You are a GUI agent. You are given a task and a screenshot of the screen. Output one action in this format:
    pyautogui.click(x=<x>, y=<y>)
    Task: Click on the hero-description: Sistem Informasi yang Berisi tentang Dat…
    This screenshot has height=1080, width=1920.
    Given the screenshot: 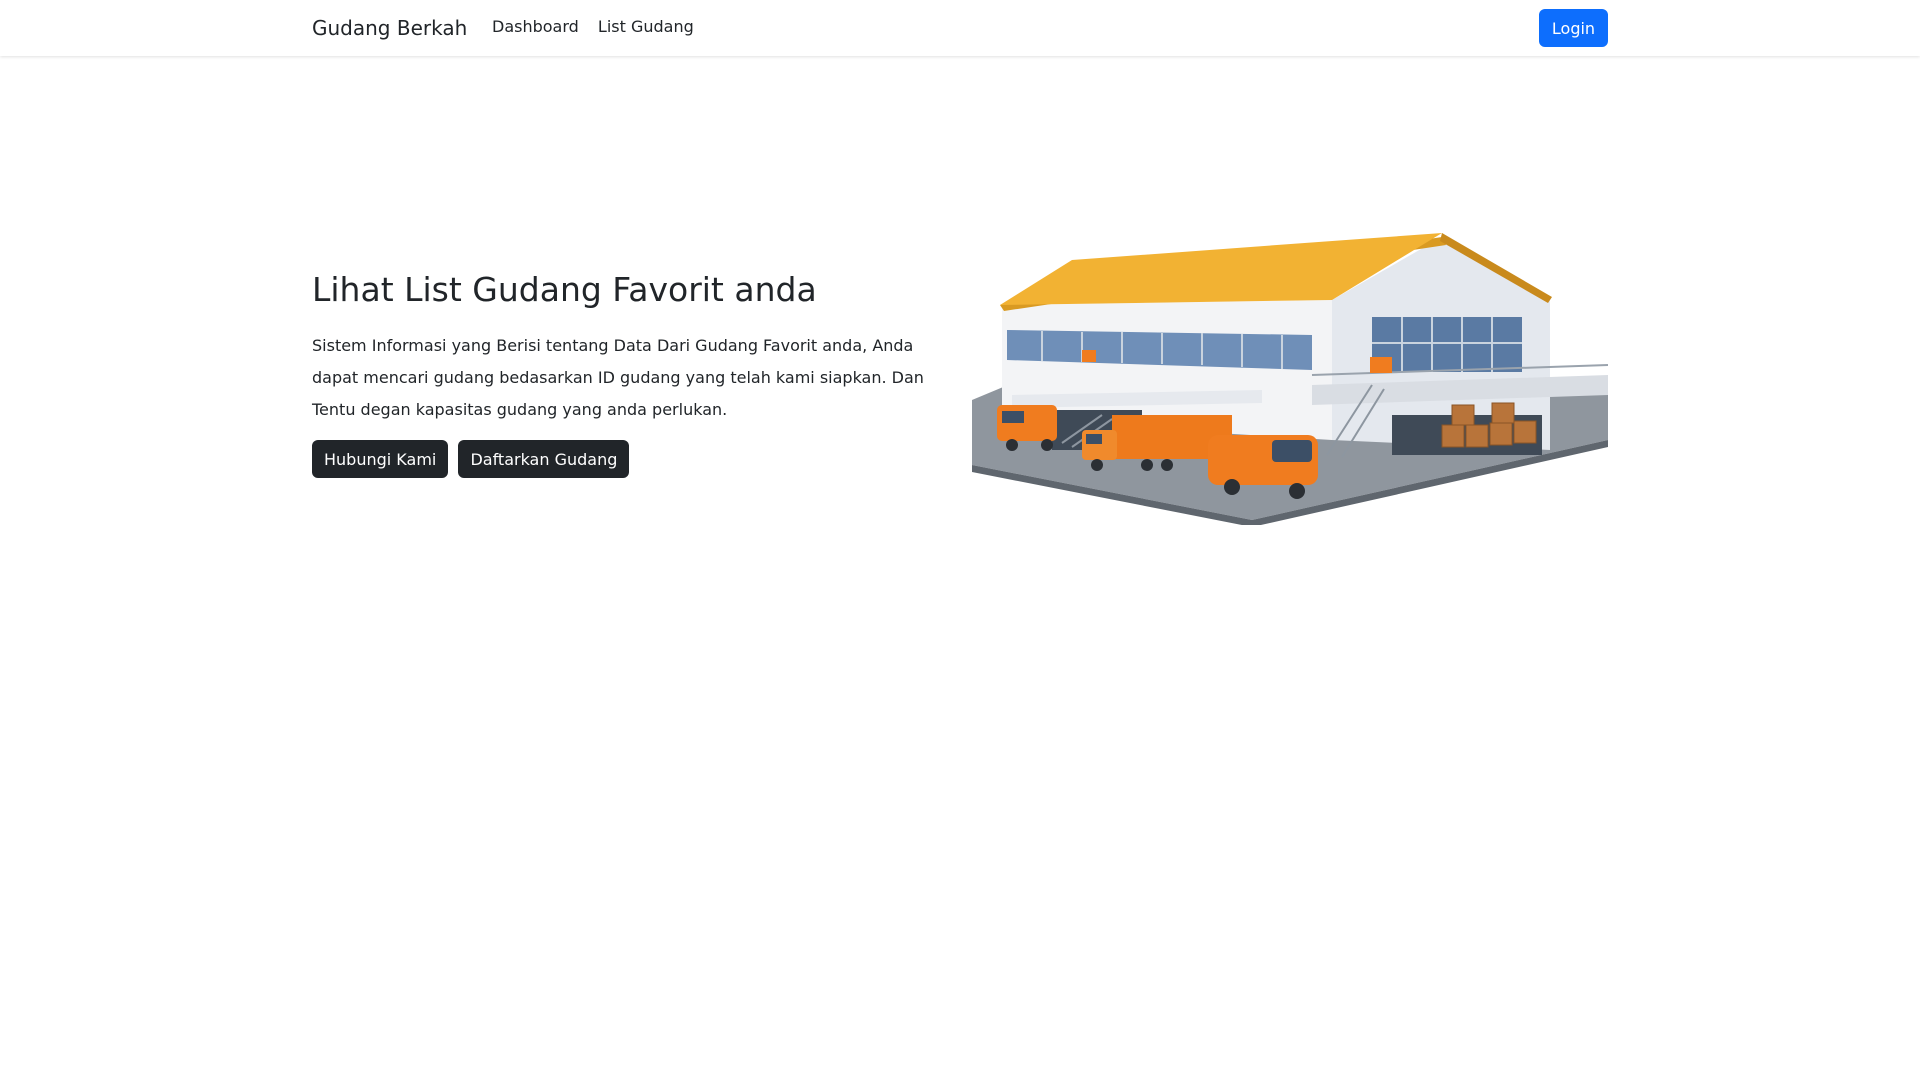 What is the action you would take?
    pyautogui.click(x=618, y=377)
    